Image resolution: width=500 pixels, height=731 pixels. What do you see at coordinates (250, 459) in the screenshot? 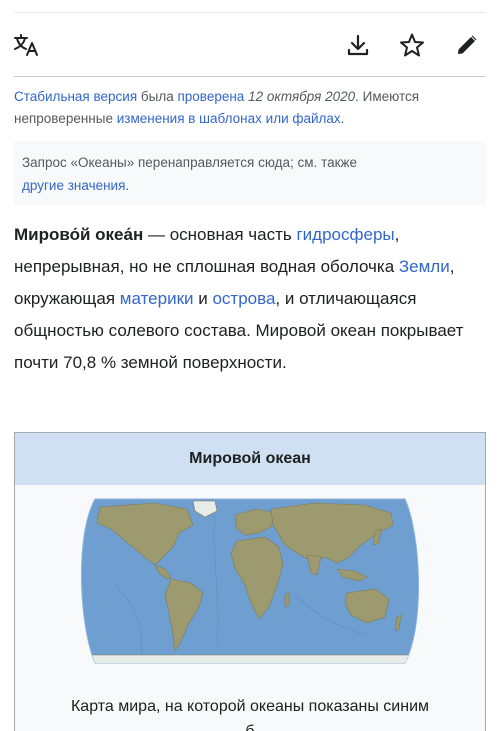
I see `infobox-title: Мировой океан` at bounding box center [250, 459].